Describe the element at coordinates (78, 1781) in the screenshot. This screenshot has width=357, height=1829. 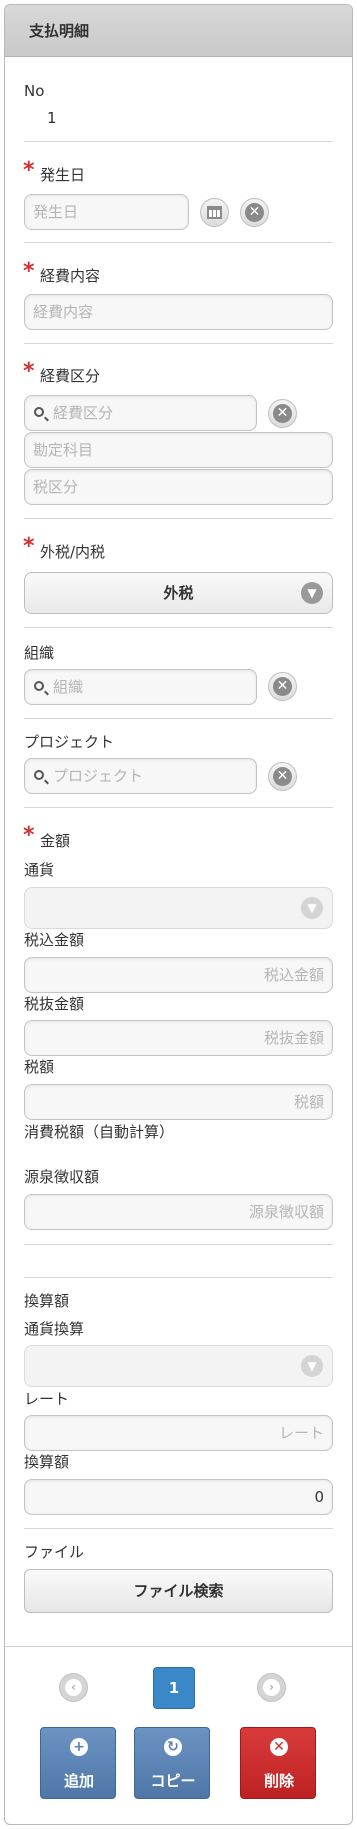
I see `add-button-label: 追加` at that location.